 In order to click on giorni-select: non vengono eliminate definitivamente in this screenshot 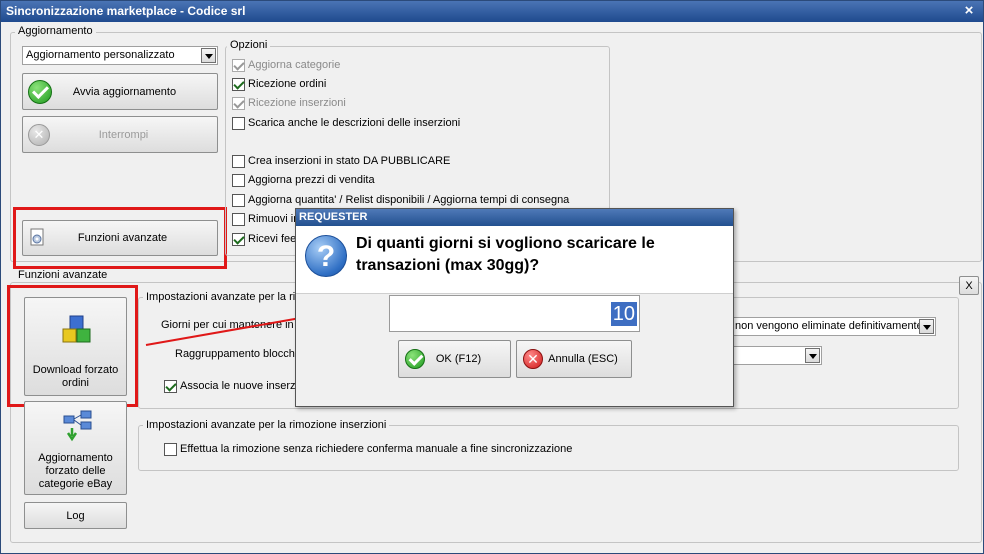, I will do `click(833, 326)`.